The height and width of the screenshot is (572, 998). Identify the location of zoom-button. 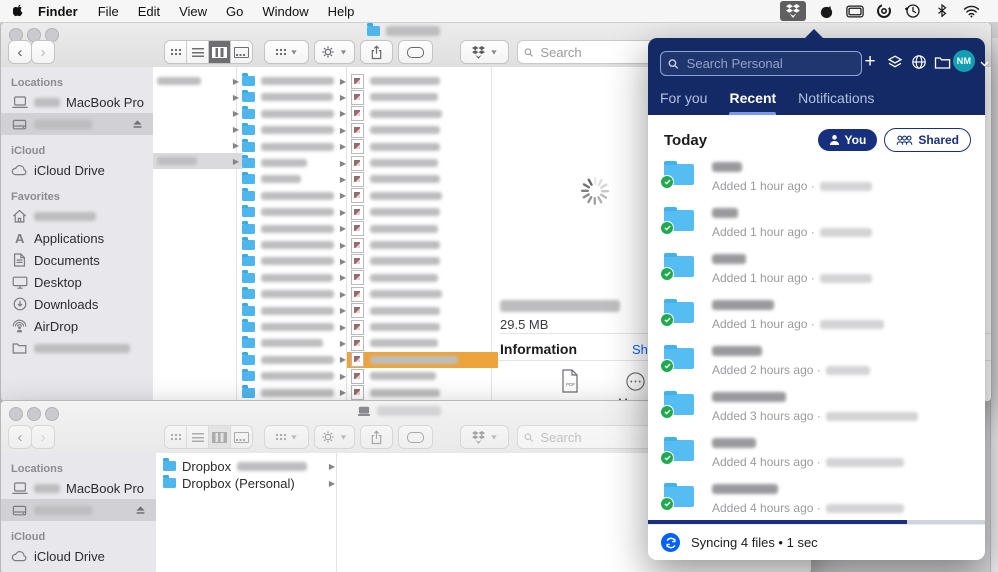
(52, 414).